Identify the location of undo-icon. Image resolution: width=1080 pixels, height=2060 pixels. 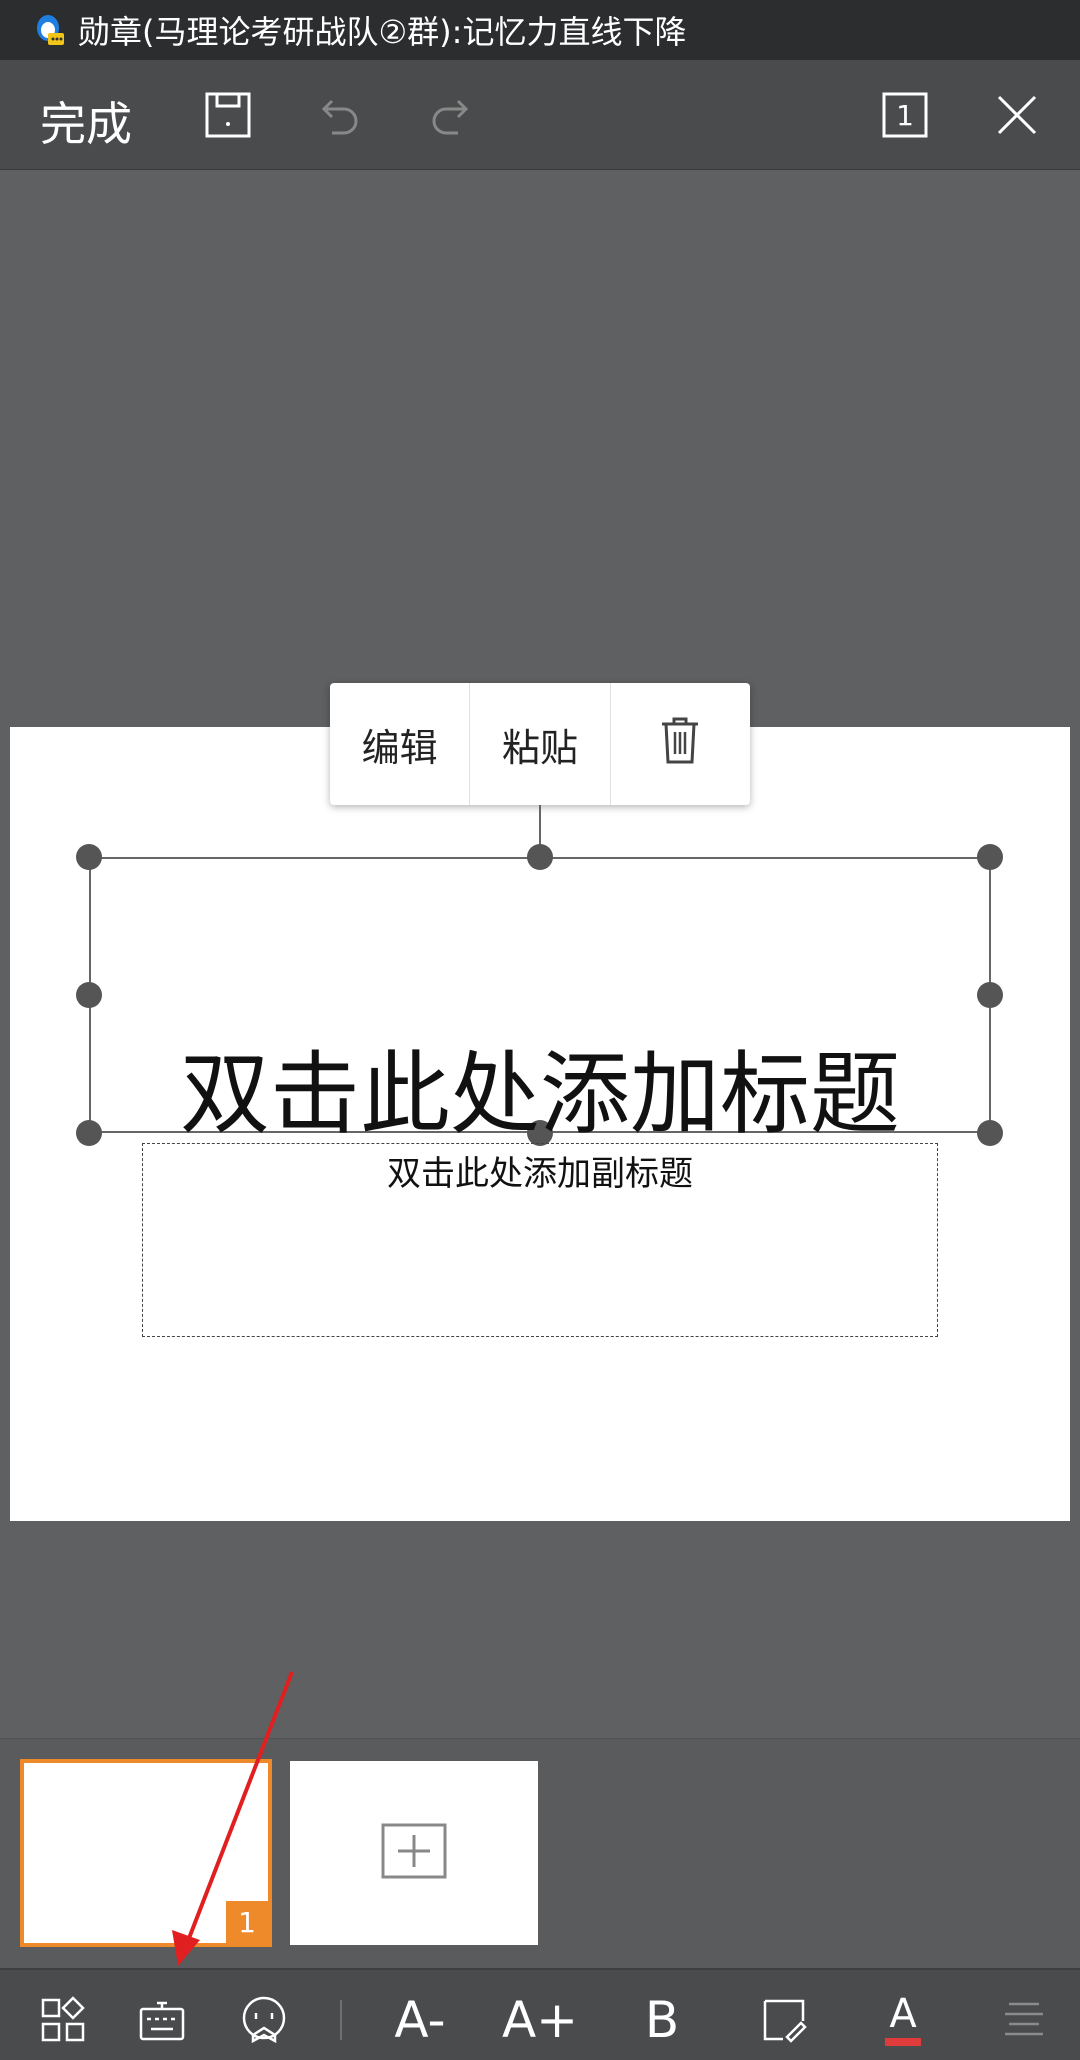
(340, 115).